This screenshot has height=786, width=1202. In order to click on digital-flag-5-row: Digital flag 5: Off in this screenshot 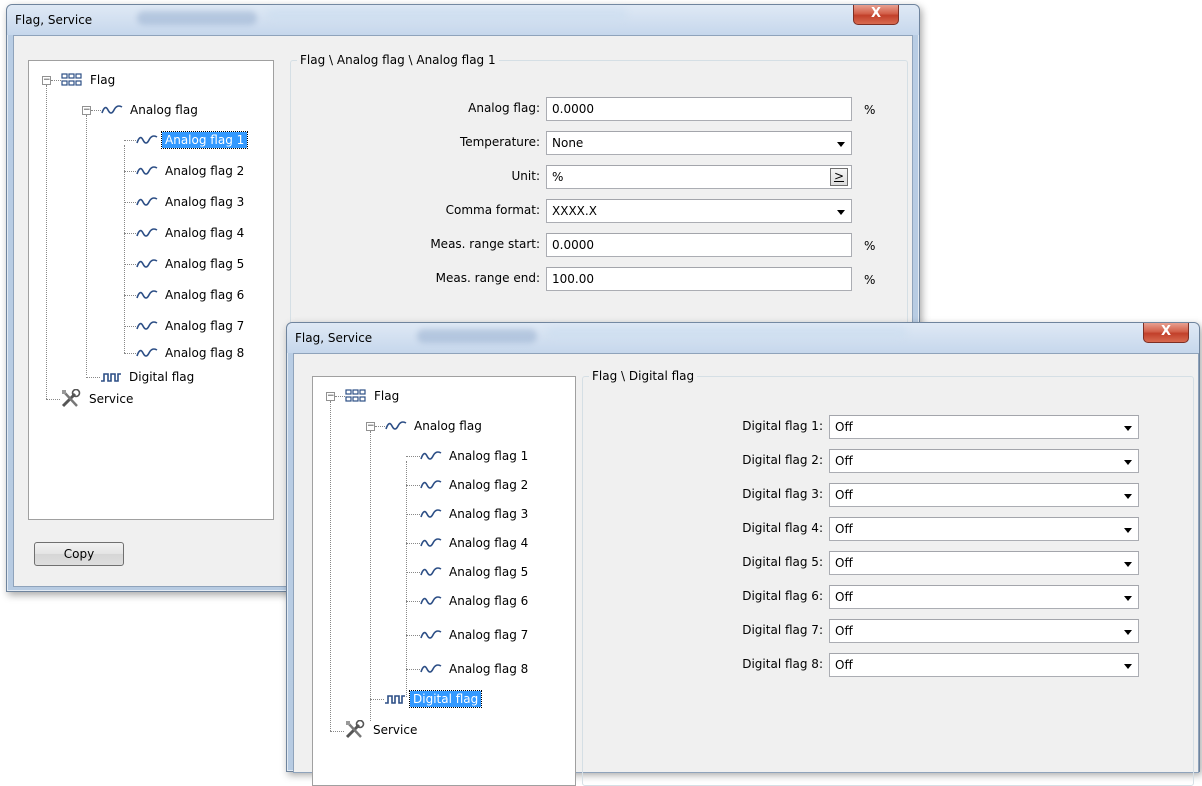, I will do `click(940, 563)`.